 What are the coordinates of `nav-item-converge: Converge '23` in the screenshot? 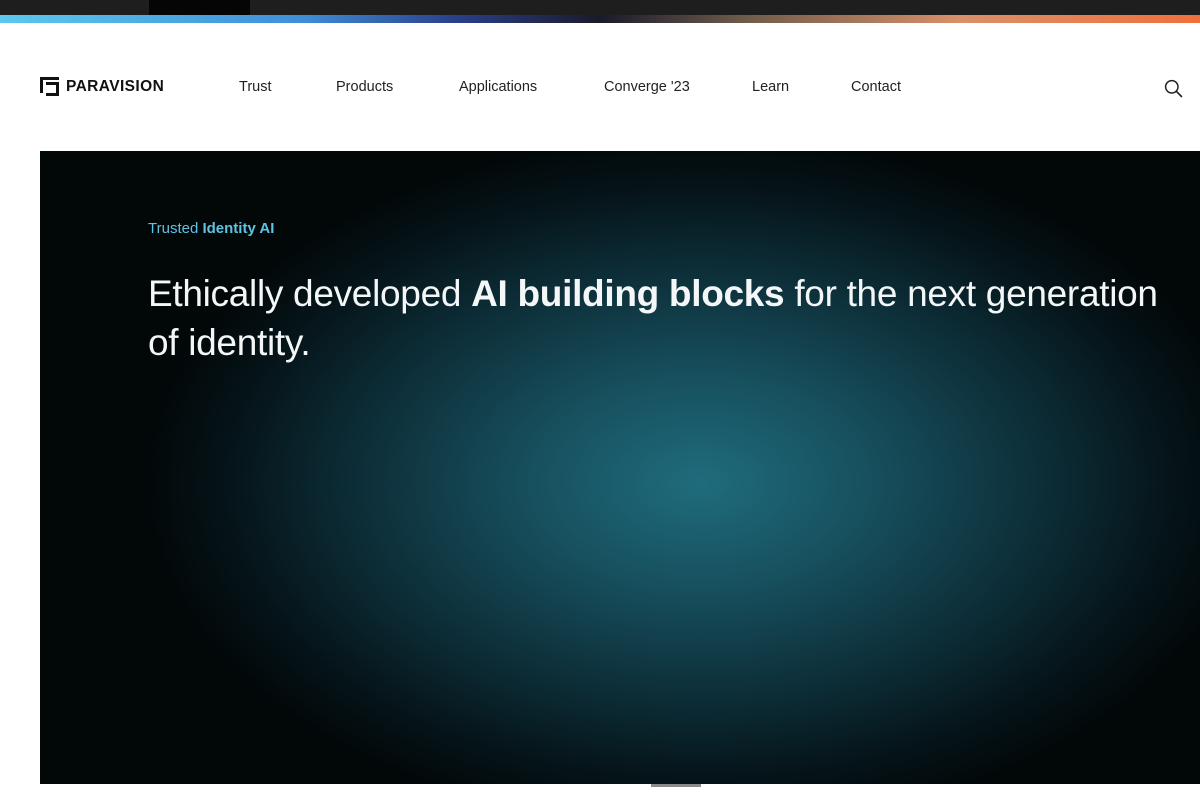 It's located at (647, 87).